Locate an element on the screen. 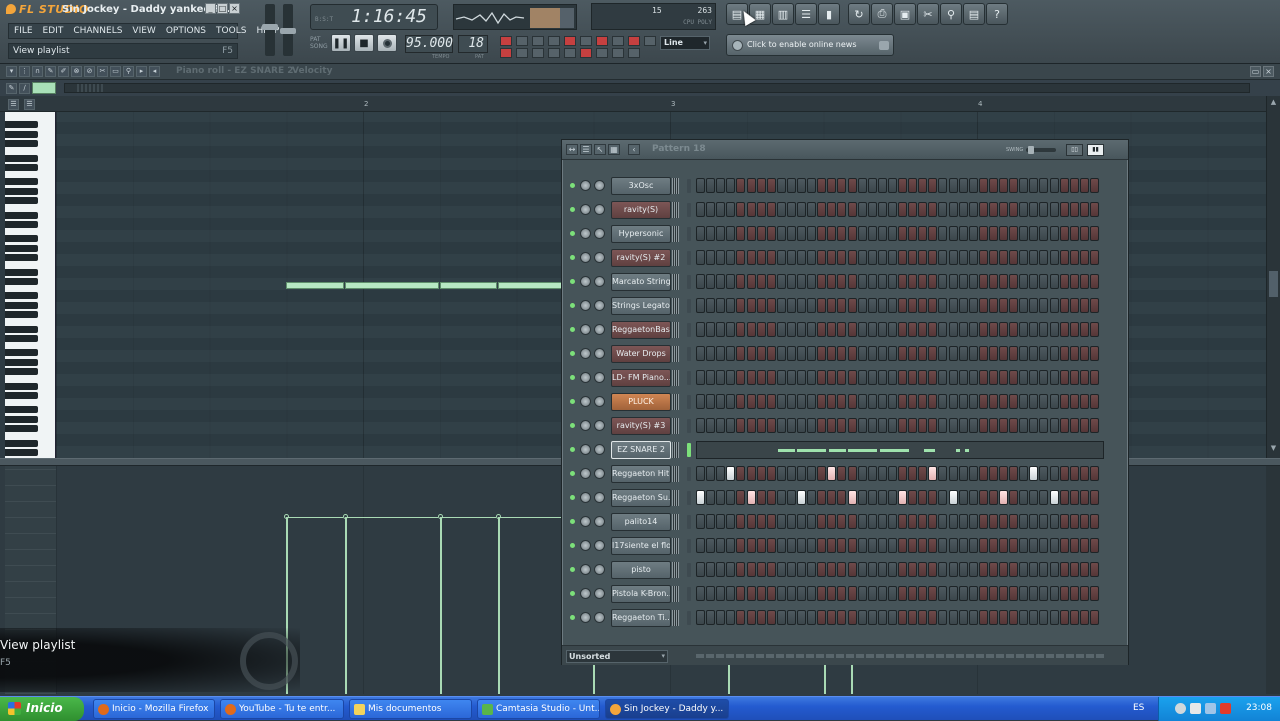 Image resolution: width=1280 pixels, height=721 pixels. close-button: × is located at coordinates (234, 8).